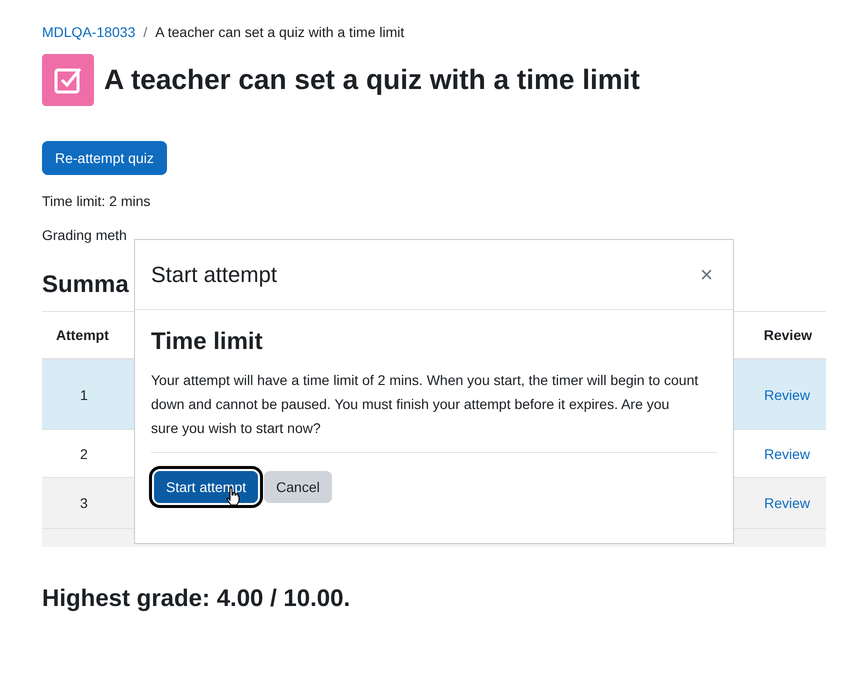 Image resolution: width=844 pixels, height=680 pixels. What do you see at coordinates (84, 454) in the screenshot?
I see `attempt-number: 2` at bounding box center [84, 454].